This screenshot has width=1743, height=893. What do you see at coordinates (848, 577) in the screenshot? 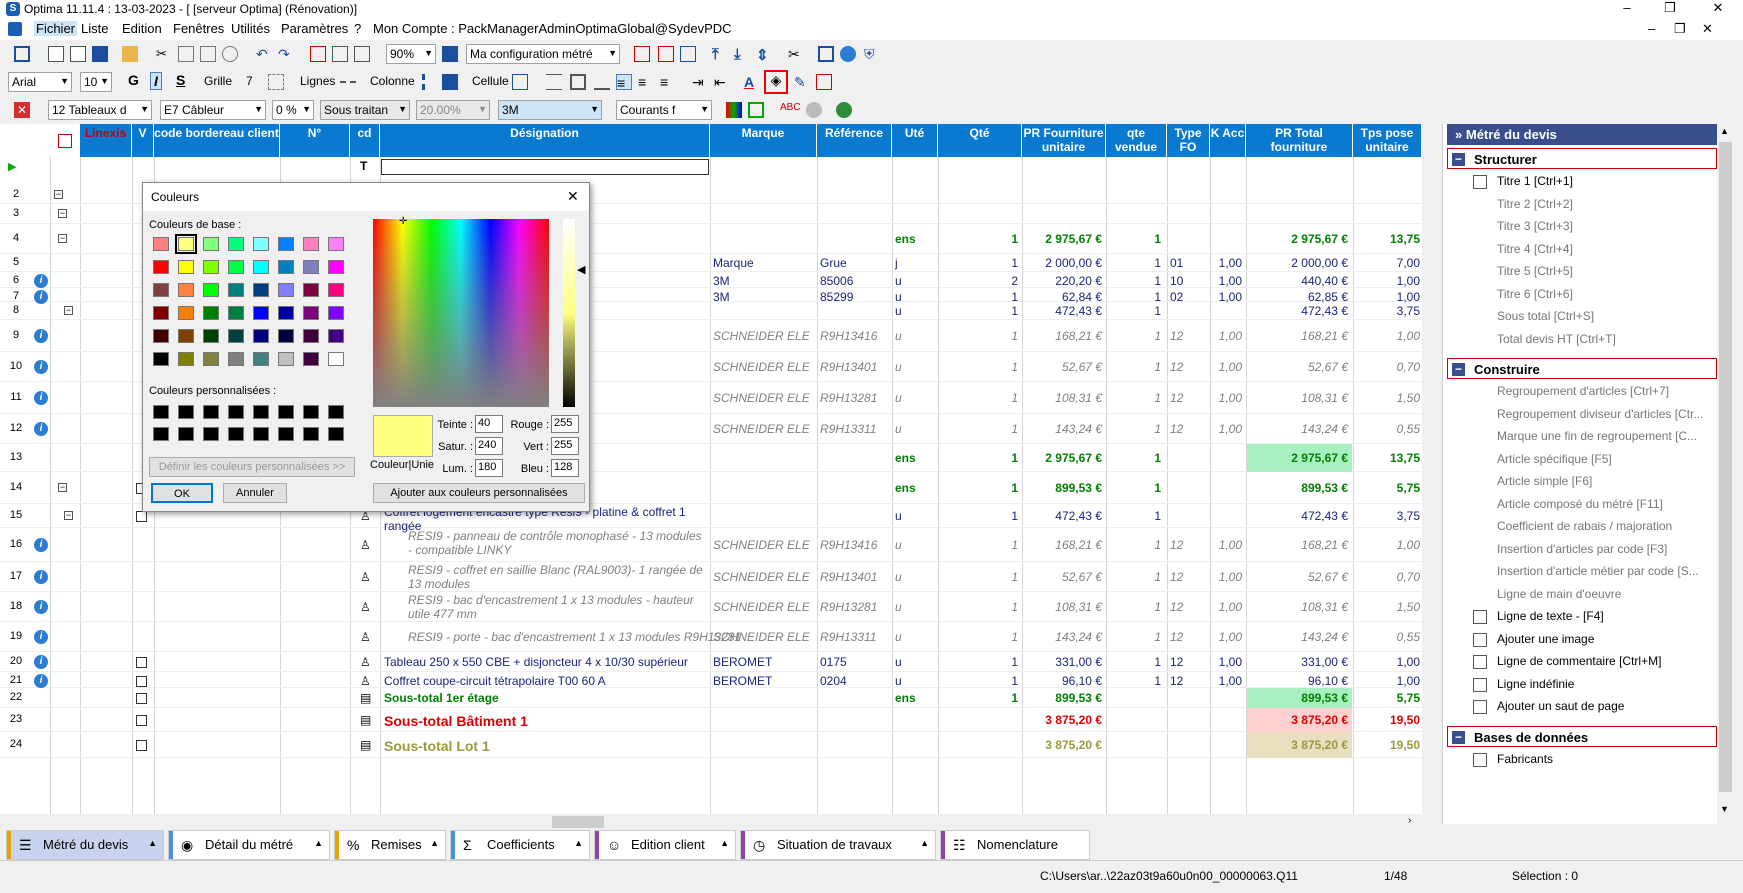
I see `row-reference: R9H13401` at bounding box center [848, 577].